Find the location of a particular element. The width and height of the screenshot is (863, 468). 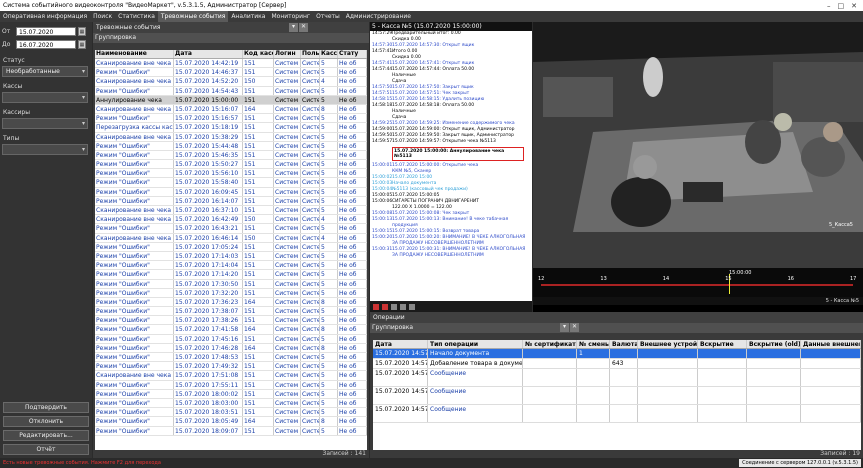

print-icon is located at coordinates (376, 306).